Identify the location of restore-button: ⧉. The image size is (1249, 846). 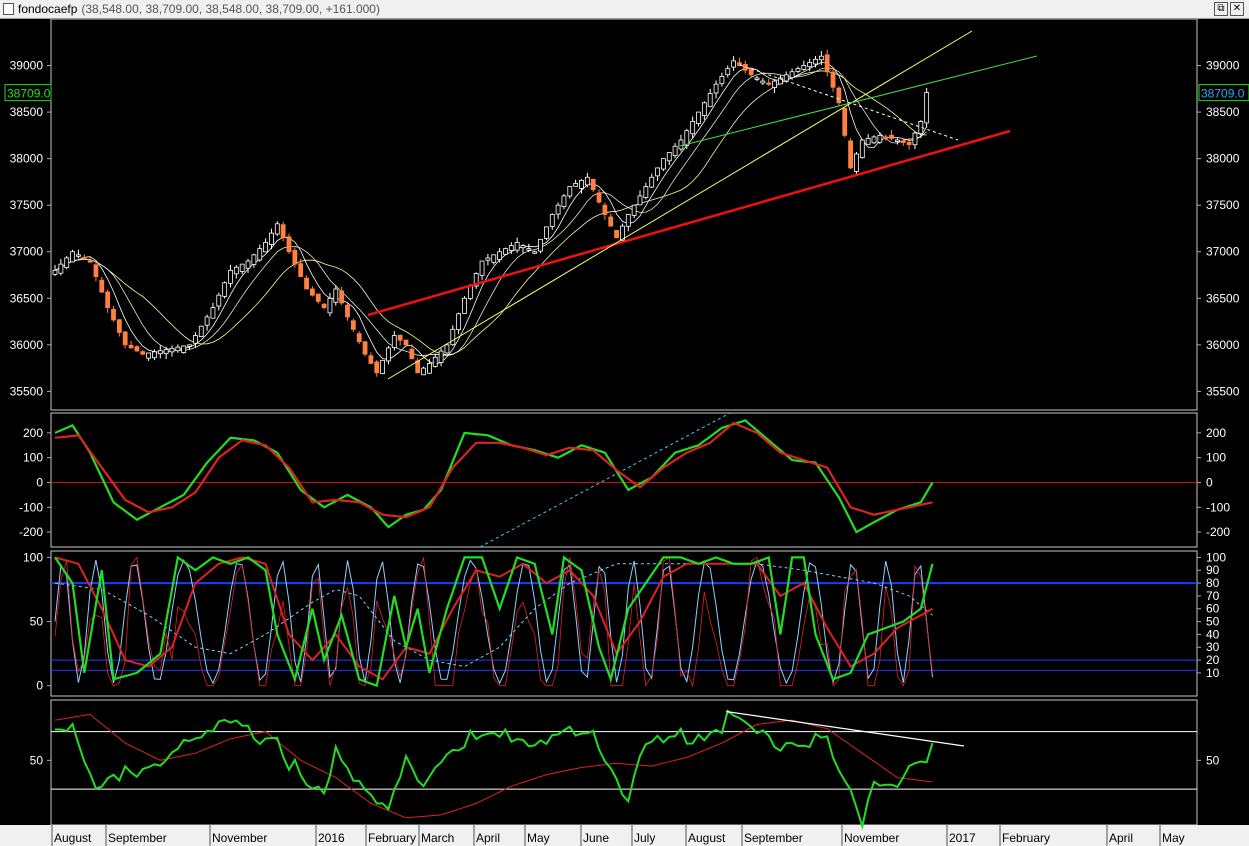
(1221, 9).